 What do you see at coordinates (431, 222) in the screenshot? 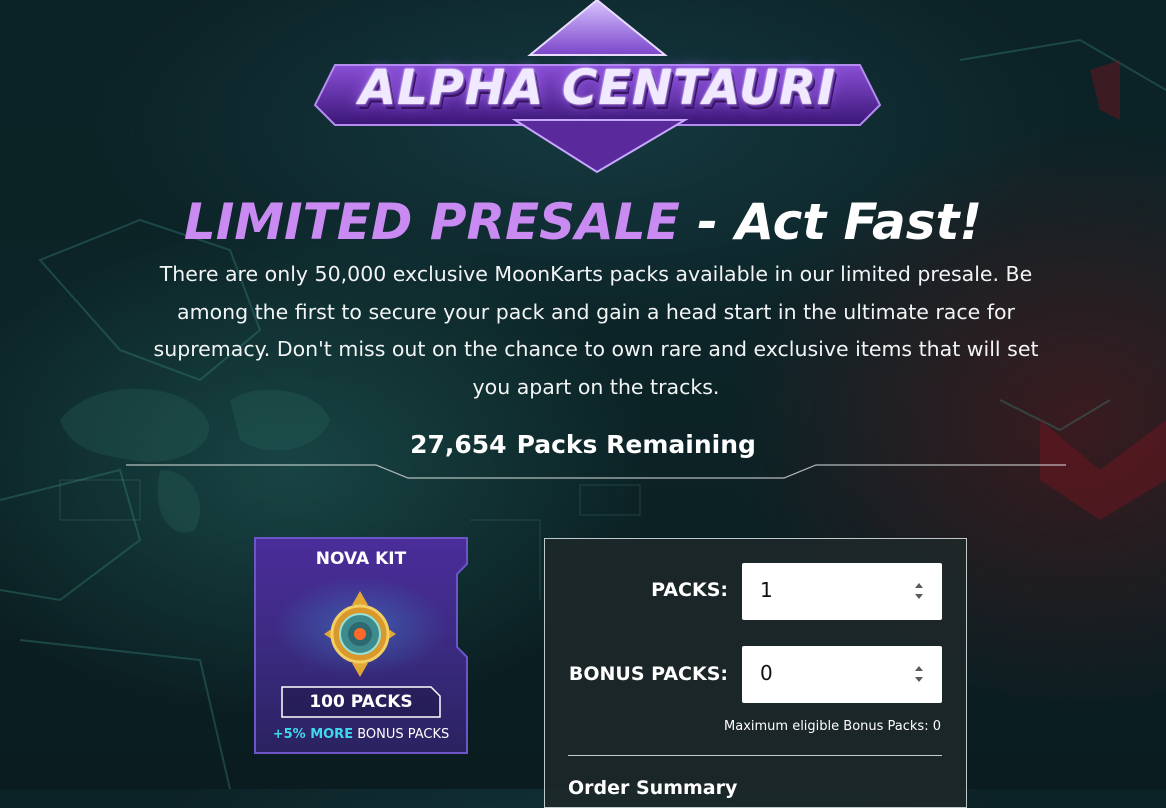
I see `headline-accent: LIMITED PRESALE` at bounding box center [431, 222].